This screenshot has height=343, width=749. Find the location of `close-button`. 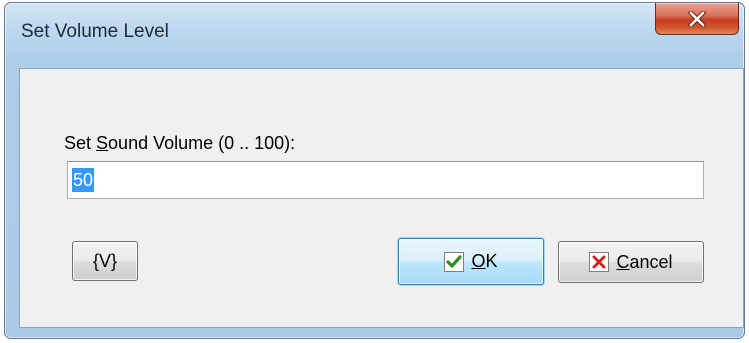

close-button is located at coordinates (697, 19).